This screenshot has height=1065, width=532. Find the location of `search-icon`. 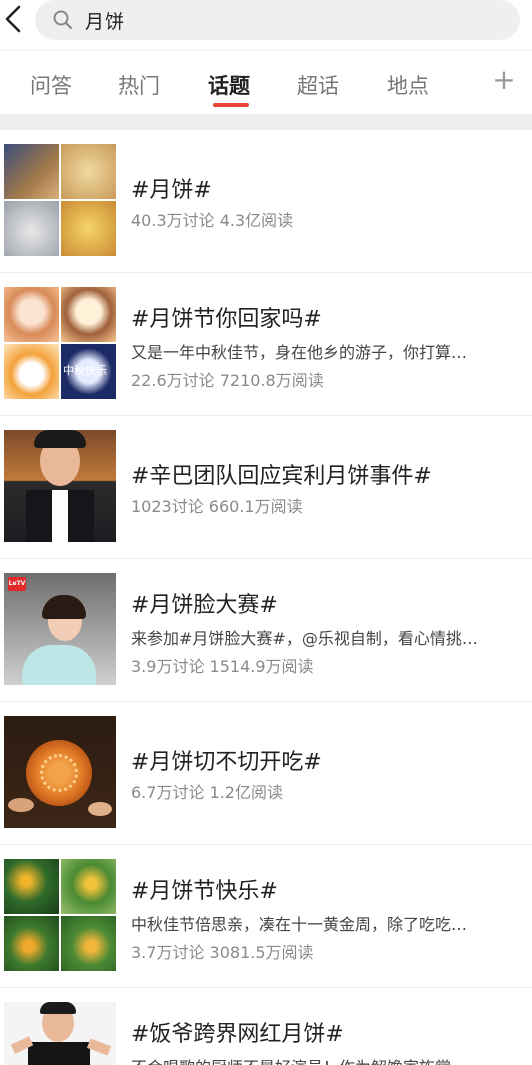

search-icon is located at coordinates (63, 20).